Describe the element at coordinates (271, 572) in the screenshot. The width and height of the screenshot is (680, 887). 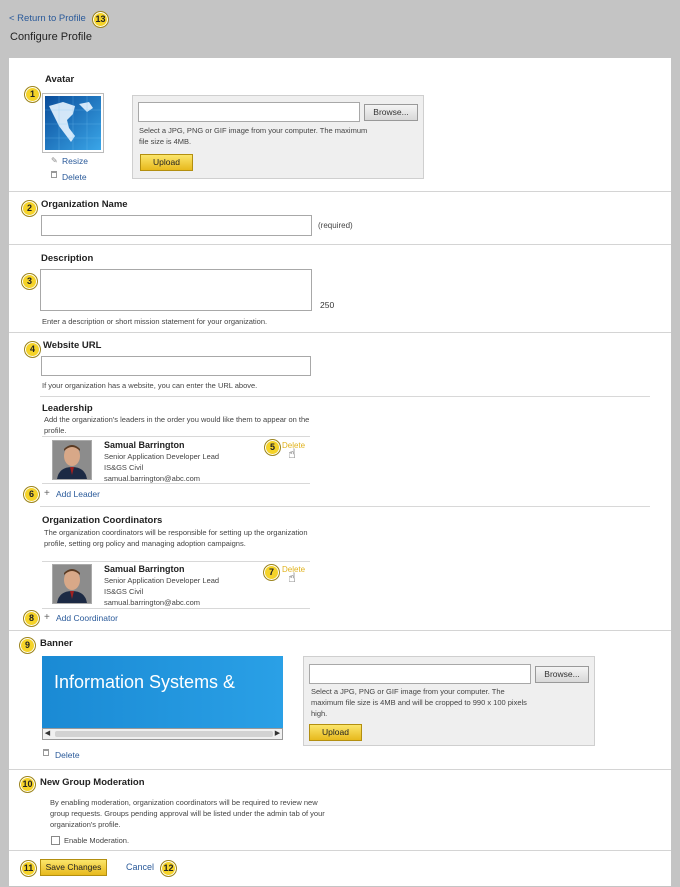
I see `callout-badge-7: 7` at that location.